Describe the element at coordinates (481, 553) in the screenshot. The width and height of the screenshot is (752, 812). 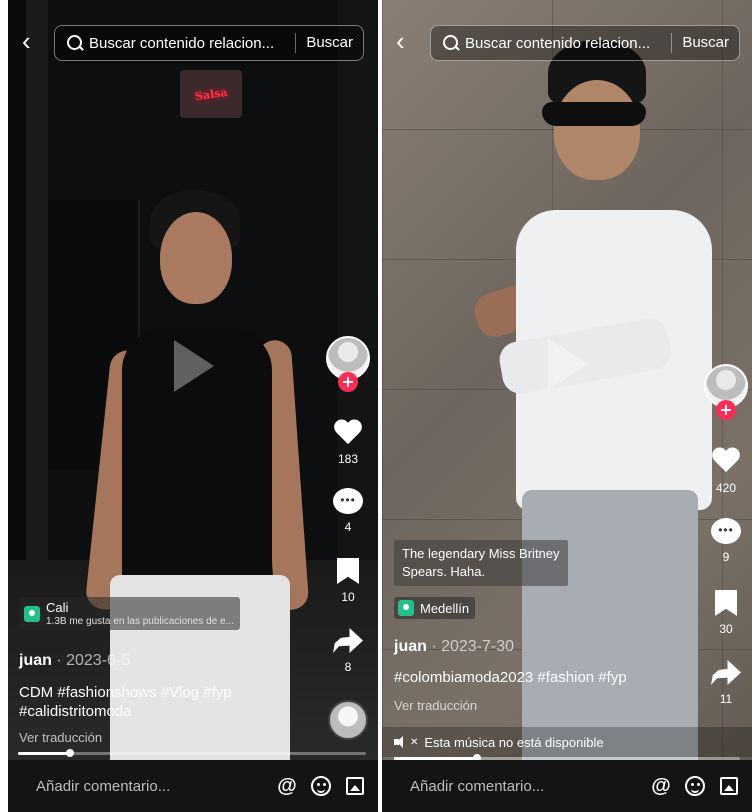
I see `quote-line: The legendary Miss Britney` at that location.